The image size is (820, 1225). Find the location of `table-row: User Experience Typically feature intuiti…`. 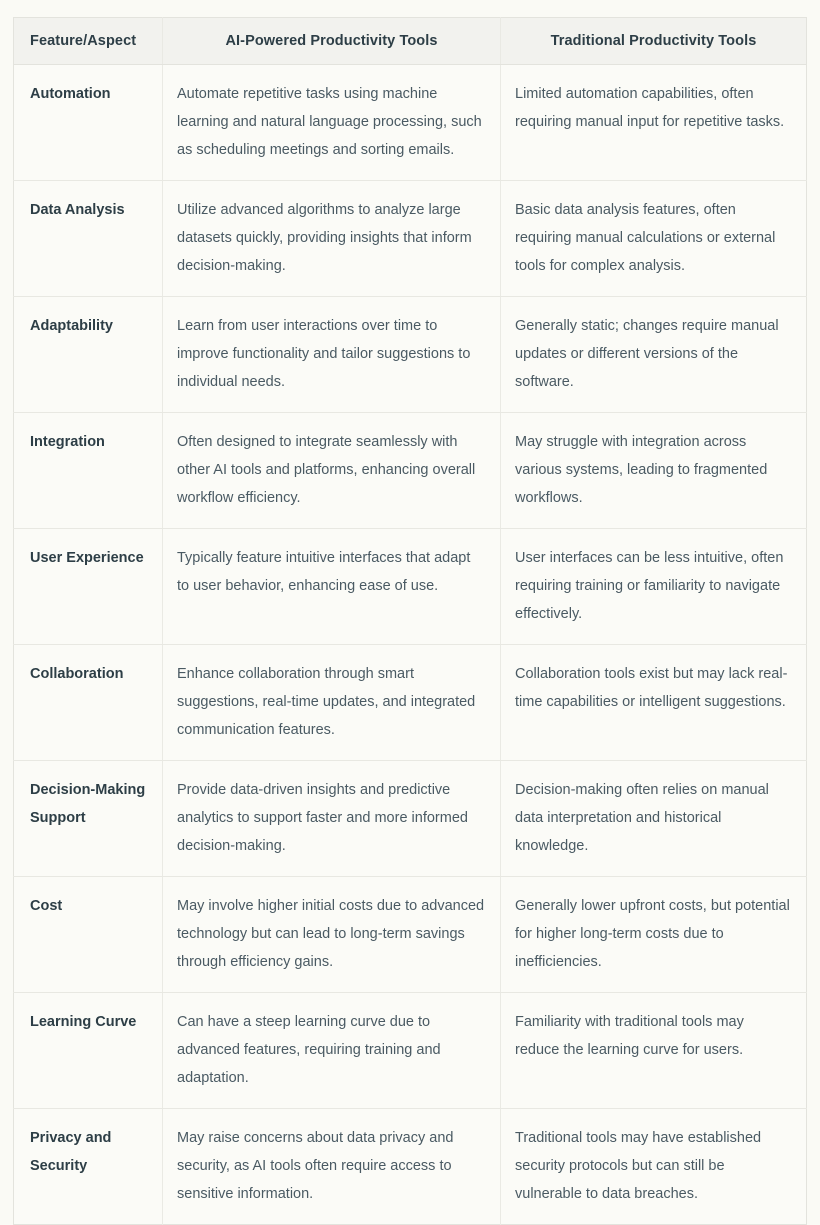

table-row: User Experience Typically feature intuiti… is located at coordinates (410, 586).